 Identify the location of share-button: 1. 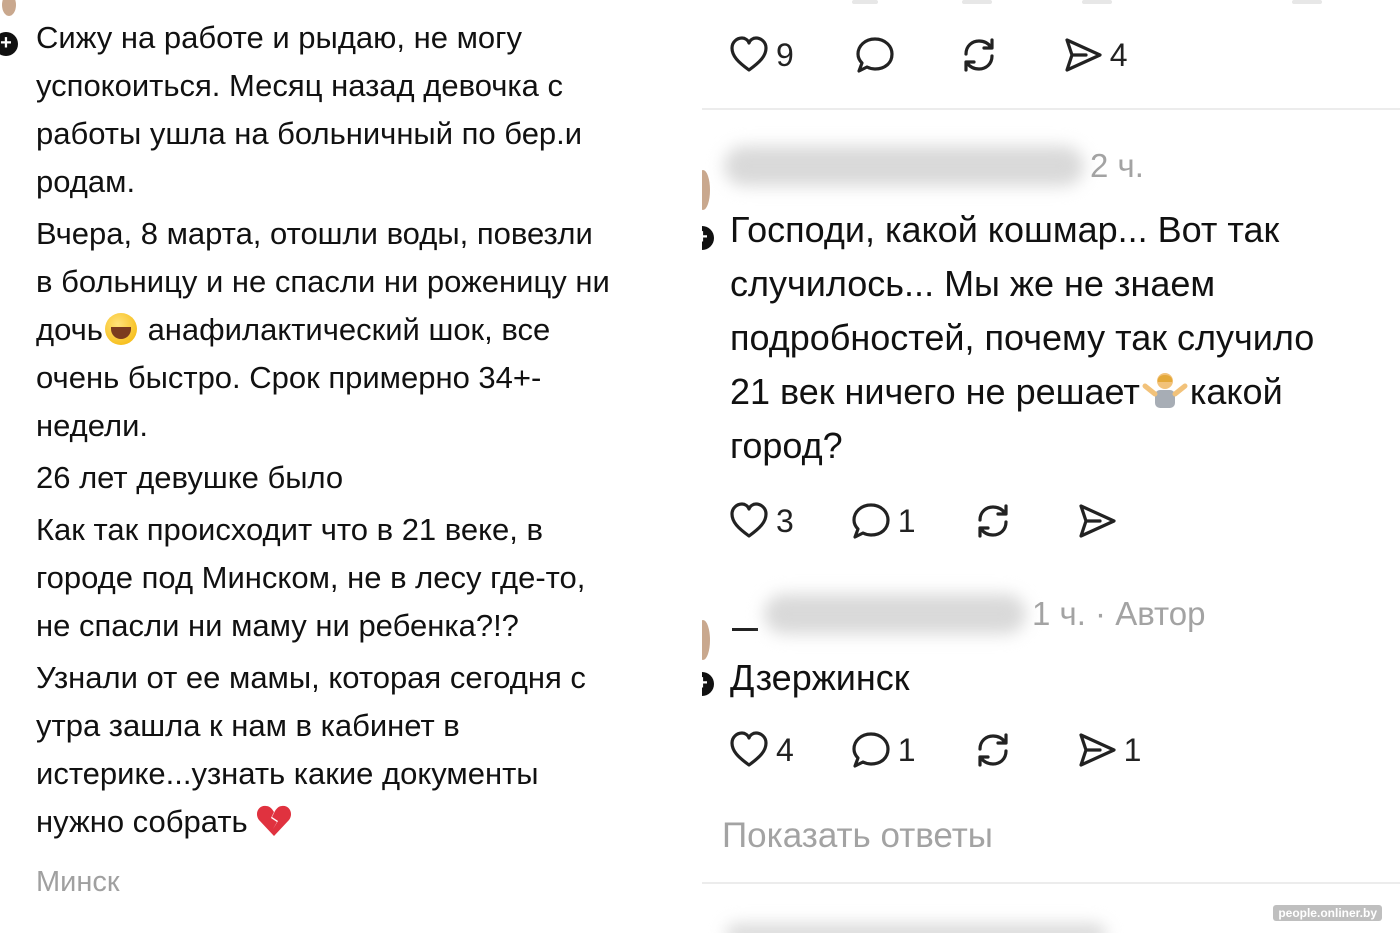
(1109, 750).